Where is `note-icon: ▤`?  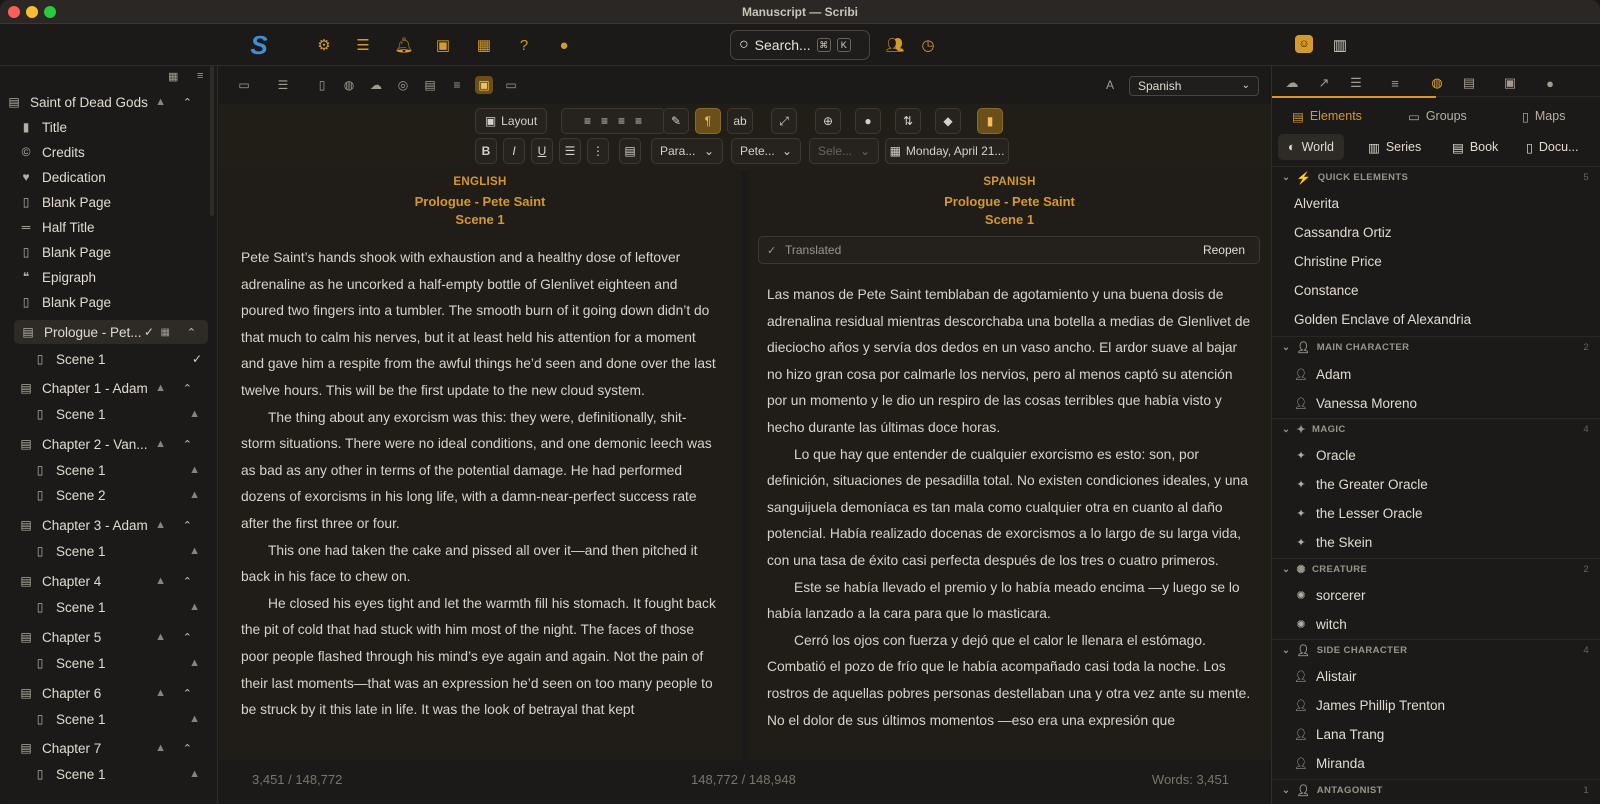
note-icon: ▤ is located at coordinates (630, 151).